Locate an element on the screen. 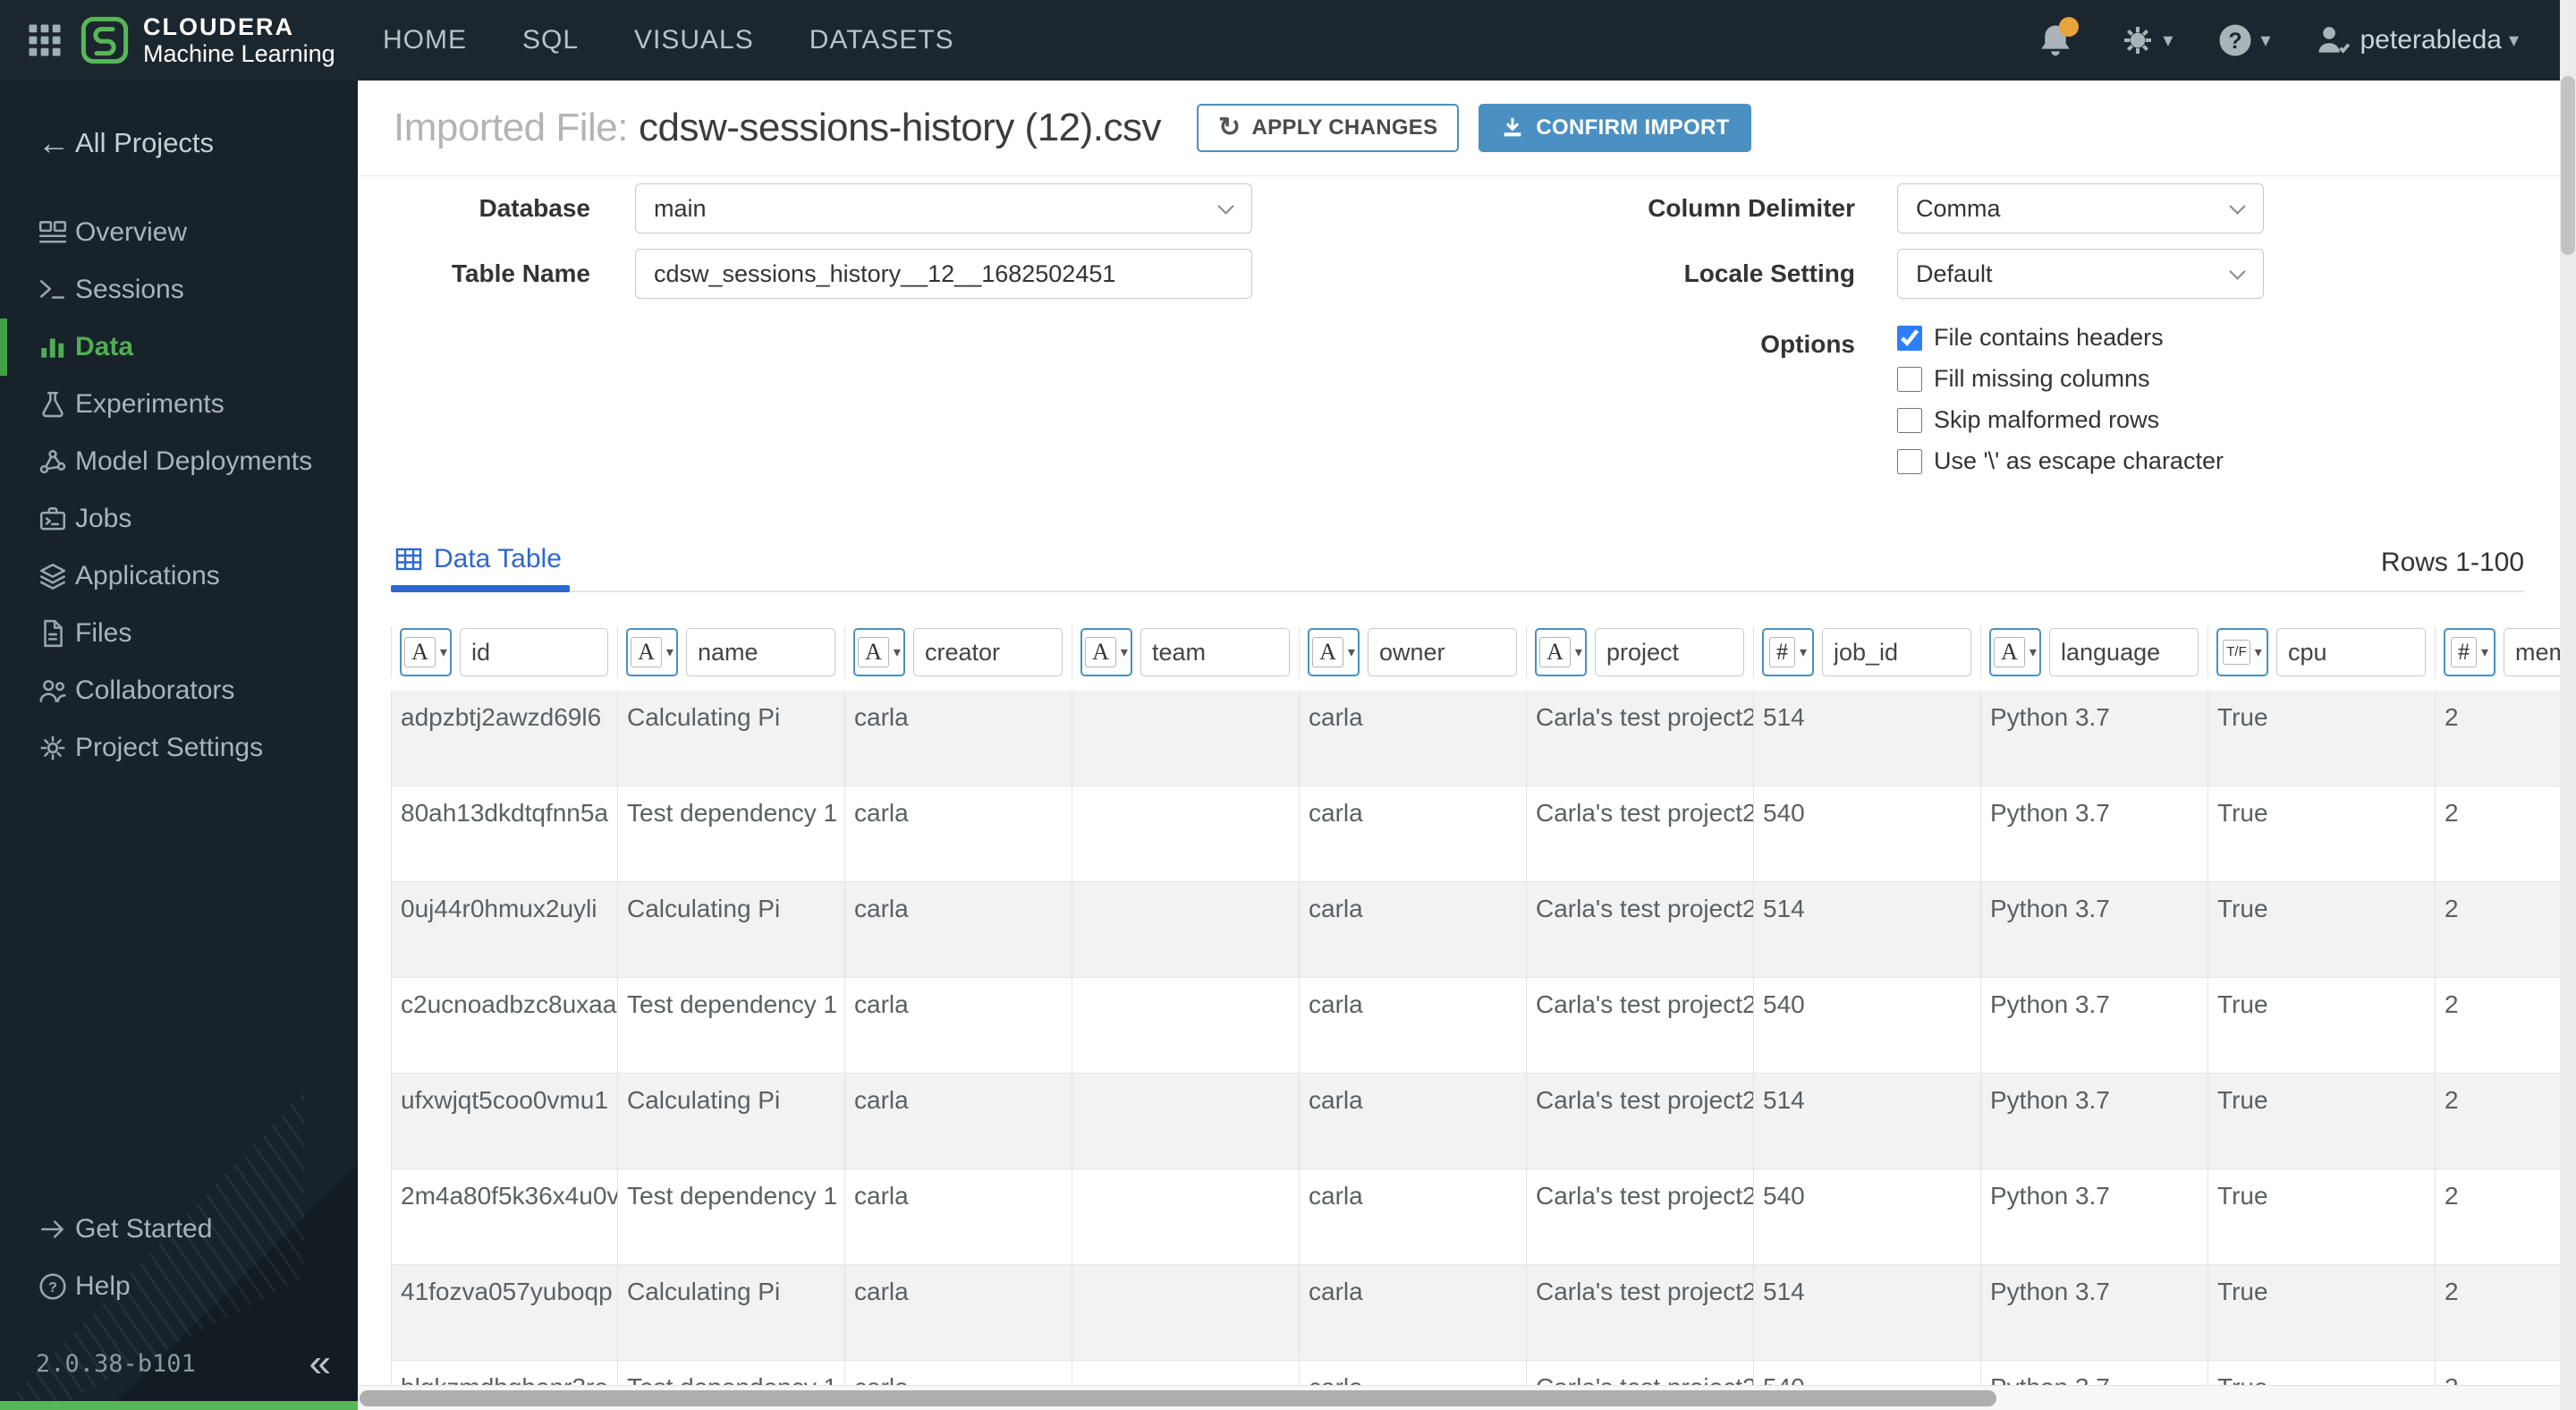 The height and width of the screenshot is (1410, 2576). column-type-button-project: A ▾ is located at coordinates (1561, 652).